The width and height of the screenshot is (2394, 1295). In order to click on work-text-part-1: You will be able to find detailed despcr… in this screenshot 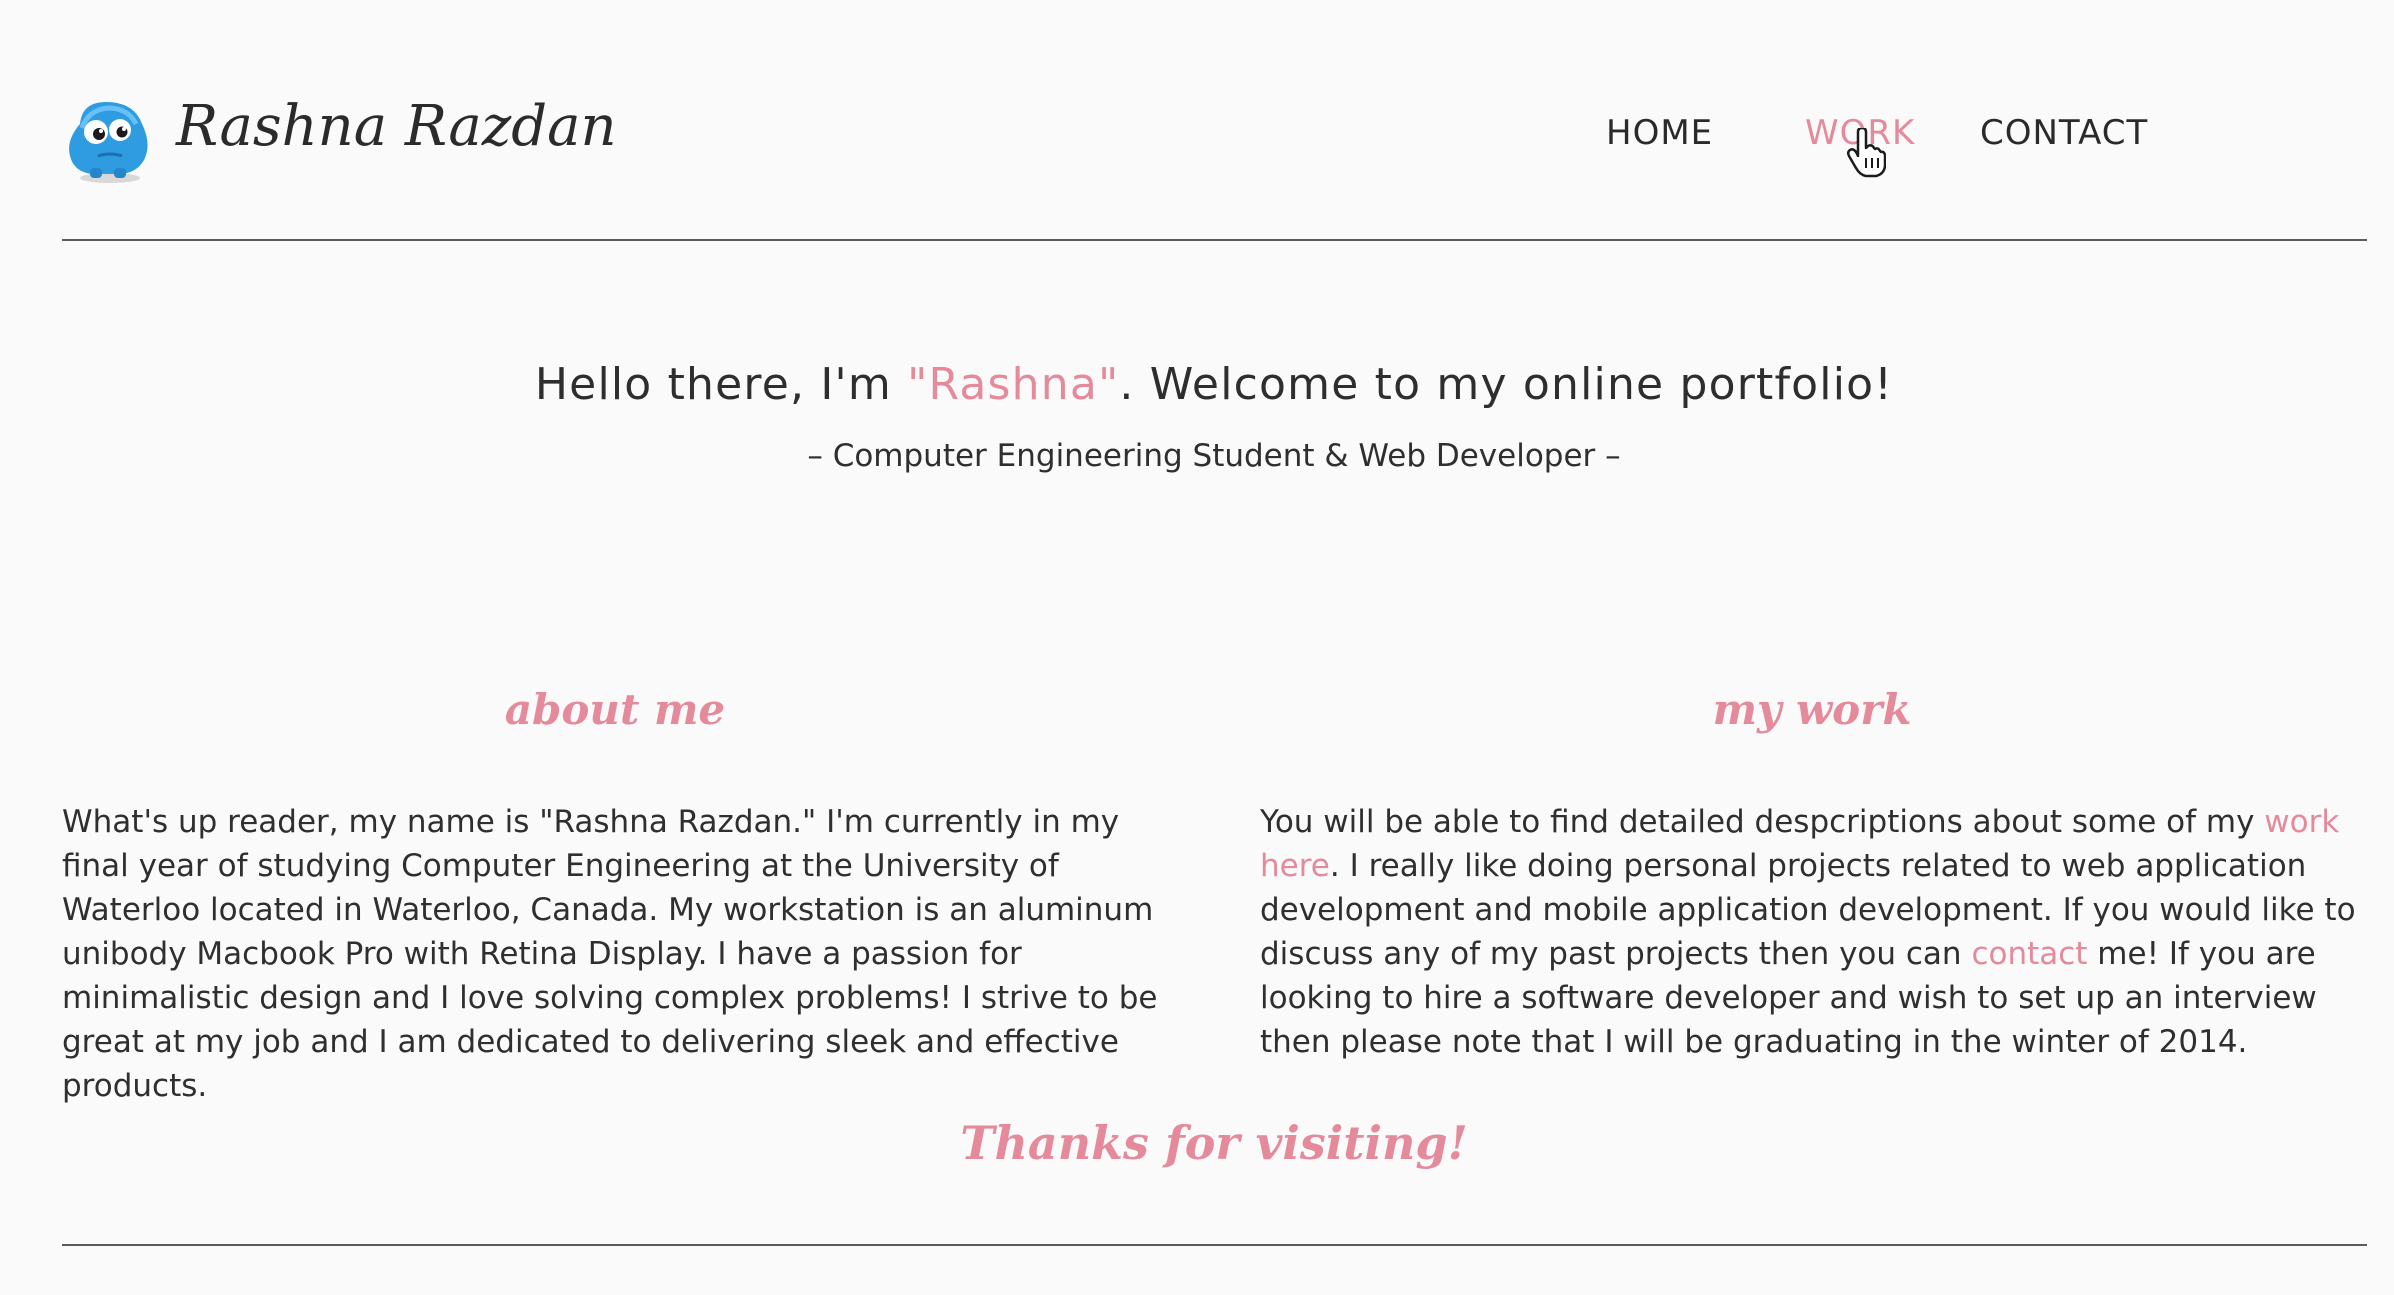, I will do `click(1762, 822)`.